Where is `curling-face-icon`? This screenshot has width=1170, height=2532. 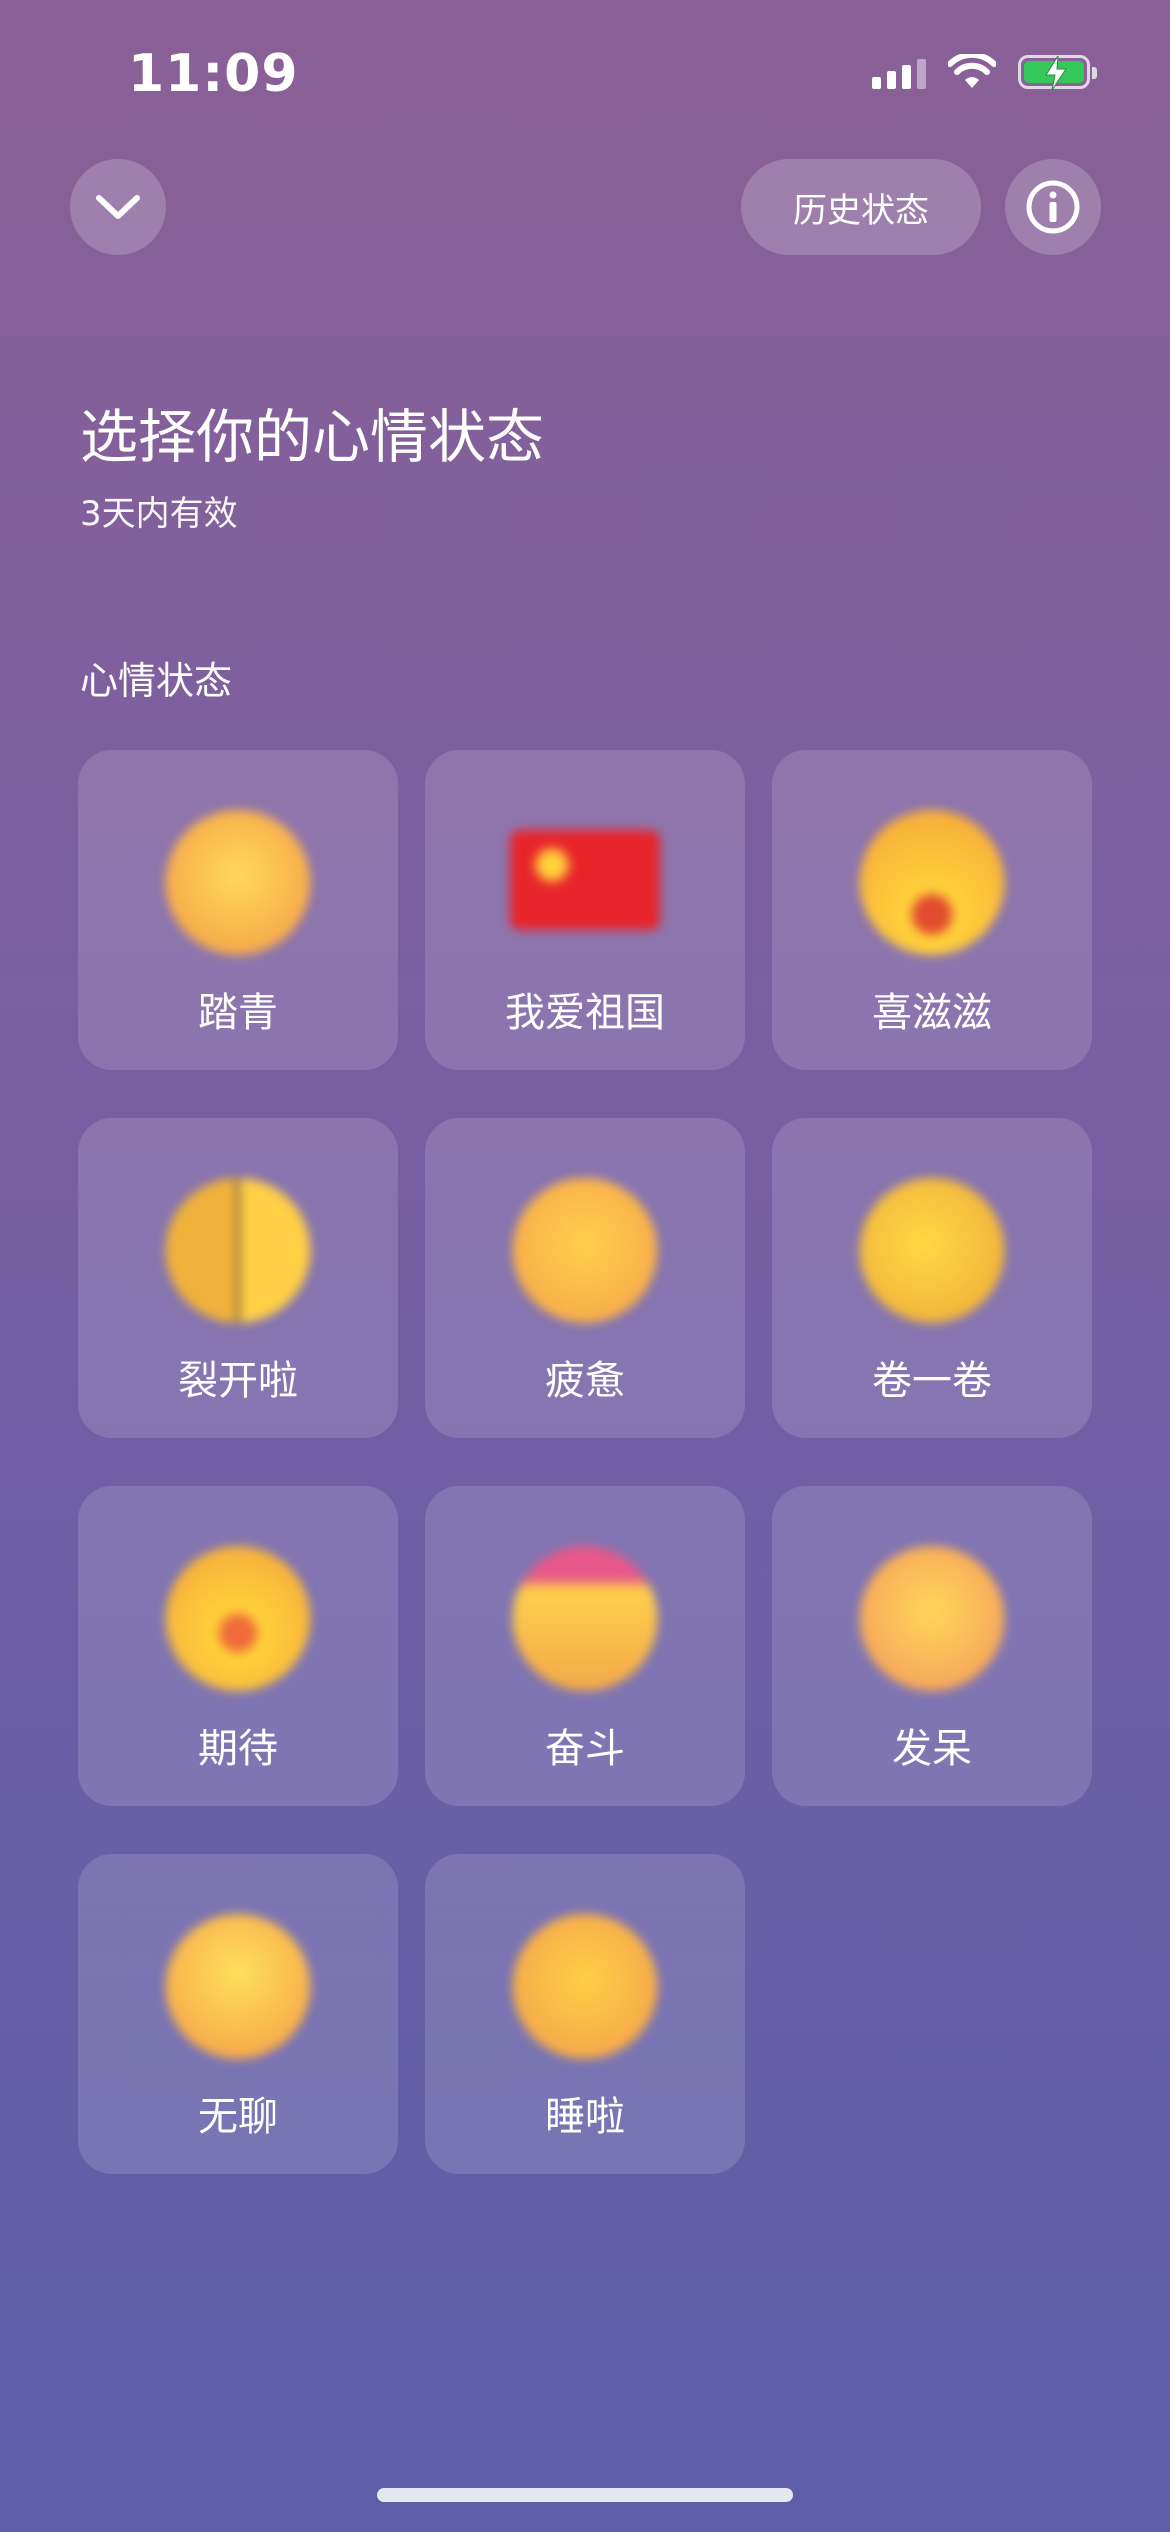 curling-face-icon is located at coordinates (932, 1250).